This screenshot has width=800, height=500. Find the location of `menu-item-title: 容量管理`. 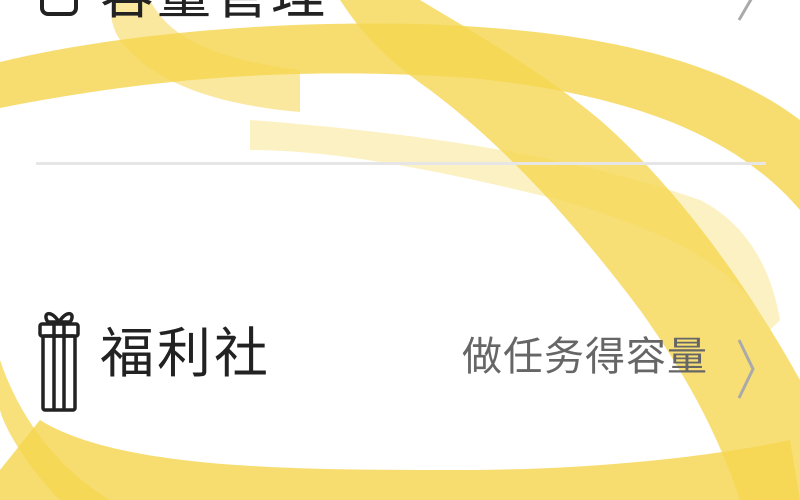

menu-item-title: 容量管理 is located at coordinates (214, 11).